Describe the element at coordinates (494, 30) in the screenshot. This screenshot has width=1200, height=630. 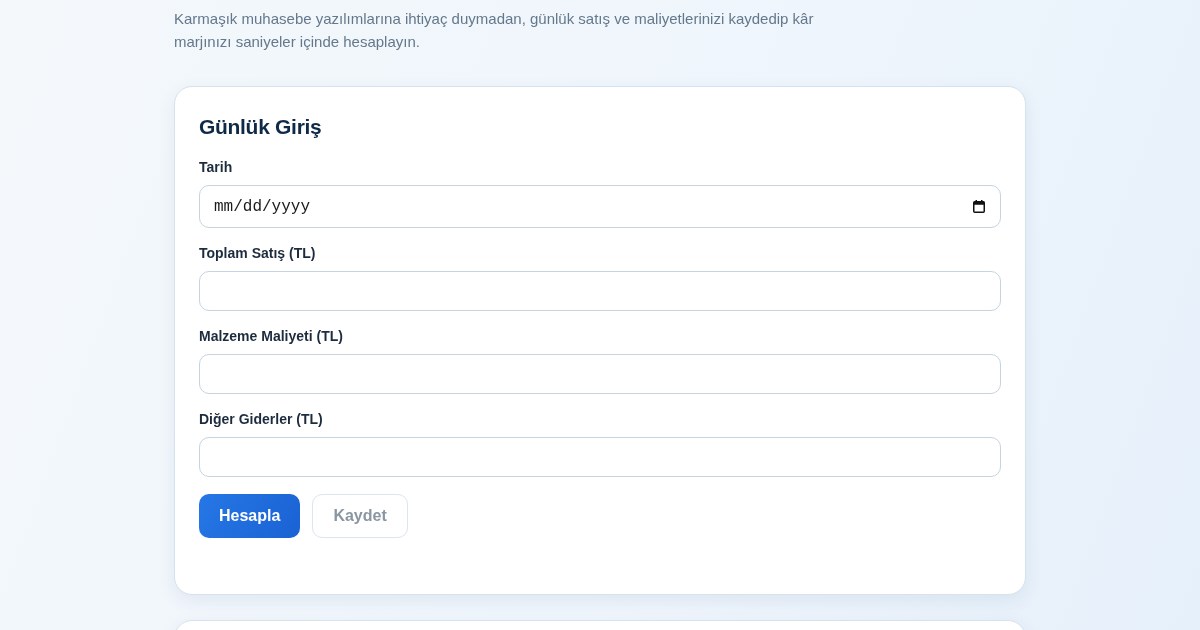
I see `intro-text: Karmaşık muhasebe yazılımlarına ihtiyaç duymadan, günlük satış ve maliyetlerinizi kaydedip kâr marjınızı saniyeler içinde hesaplayın.` at that location.